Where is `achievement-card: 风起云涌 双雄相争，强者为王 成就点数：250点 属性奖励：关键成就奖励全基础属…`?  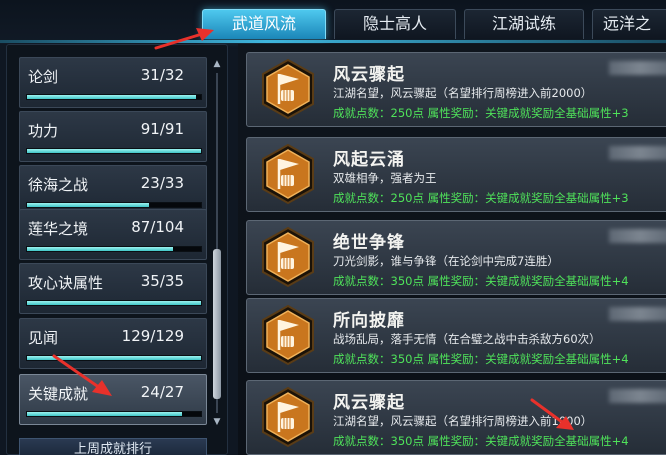 achievement-card: 风起云涌 双雄相争，强者为王 成就点数：250点 属性奖励：关键成就奖励全基础属… is located at coordinates (456, 174).